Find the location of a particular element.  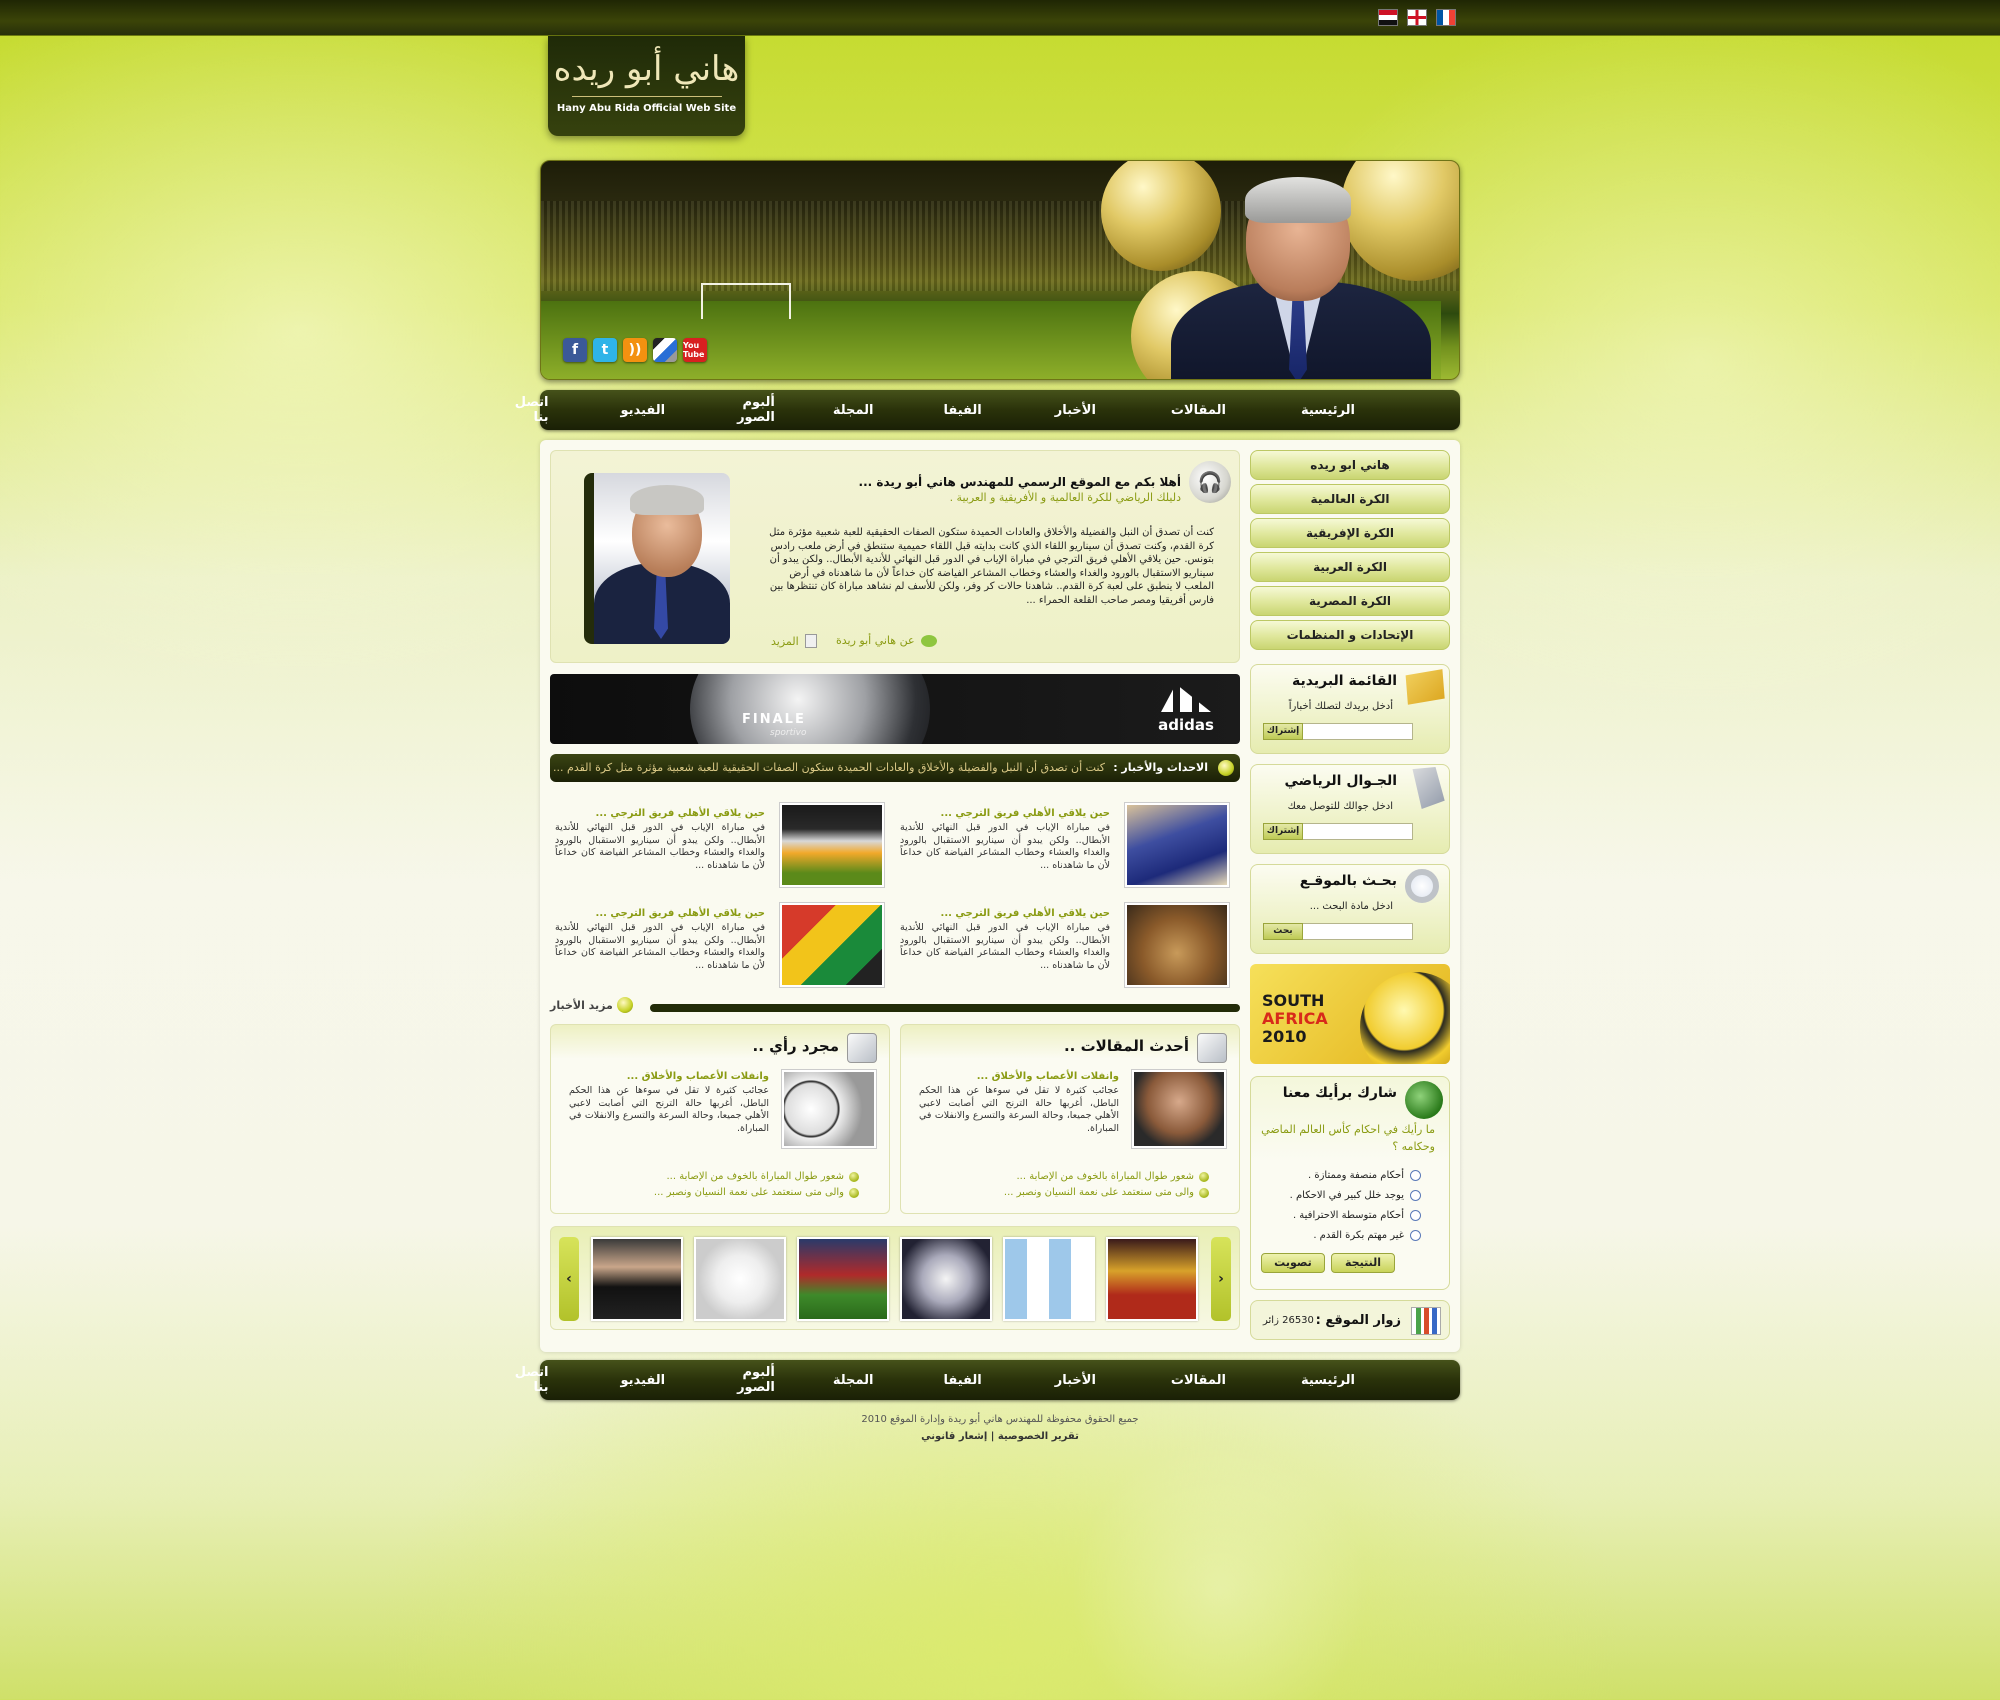

egypt-flag-icon is located at coordinates (1388, 17).